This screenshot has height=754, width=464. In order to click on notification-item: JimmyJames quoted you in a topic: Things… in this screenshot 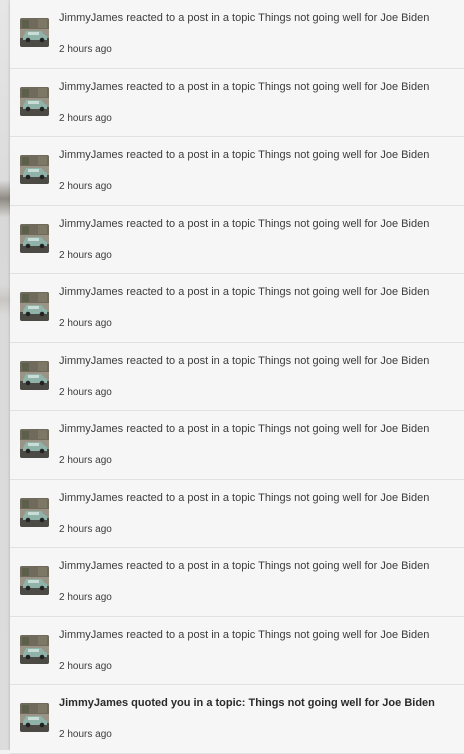, I will do `click(237, 719)`.